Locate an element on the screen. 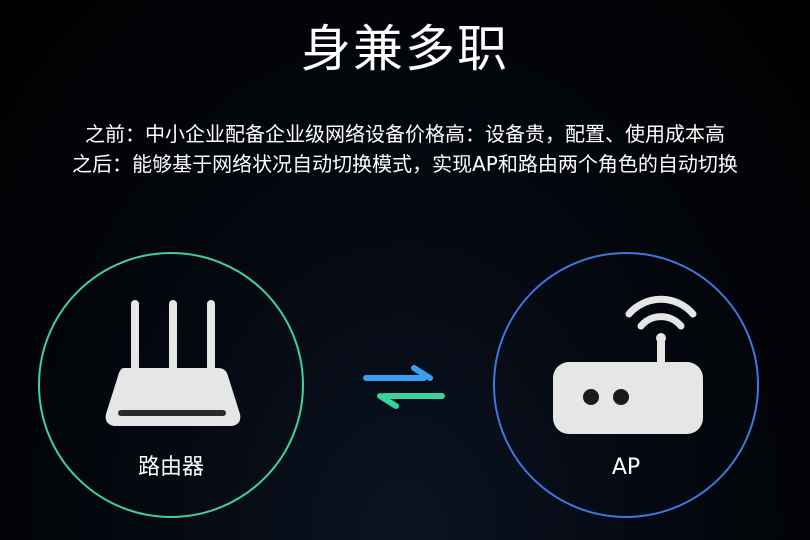 The height and width of the screenshot is (540, 810). description-before: 之前：中小企业配备企业级网络设备价格高：设备贵，配置、使用成本高 is located at coordinates (405, 134).